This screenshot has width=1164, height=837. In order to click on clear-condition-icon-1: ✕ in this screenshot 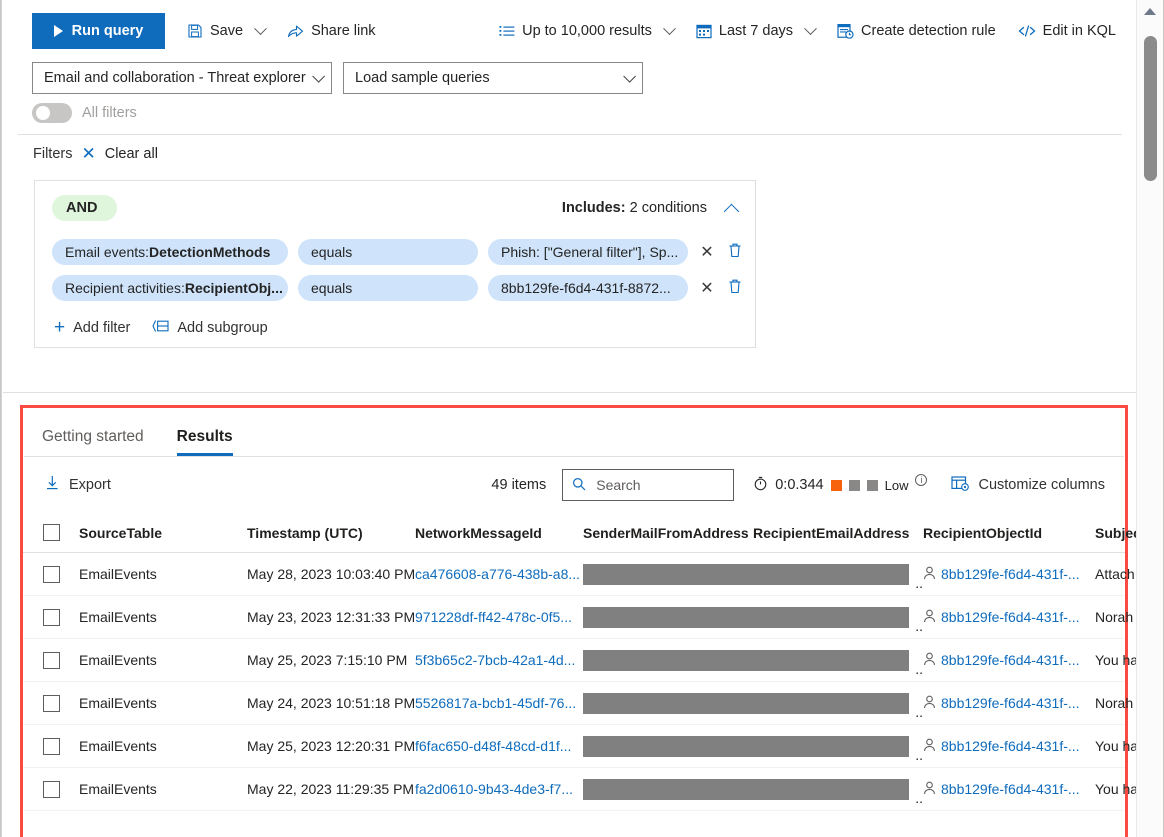, I will do `click(707, 288)`.